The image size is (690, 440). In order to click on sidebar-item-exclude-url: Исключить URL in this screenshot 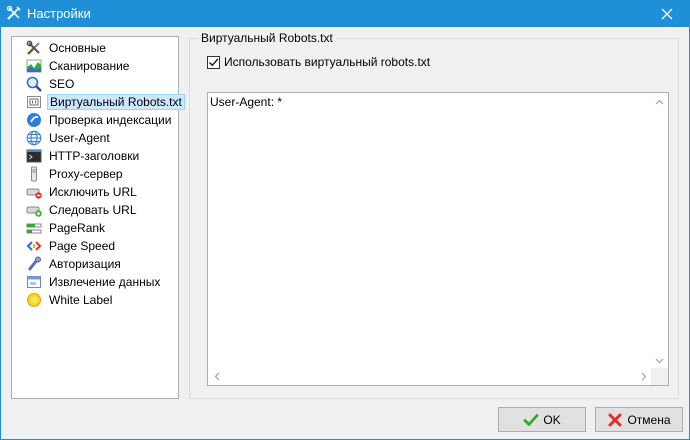, I will do `click(94, 192)`.